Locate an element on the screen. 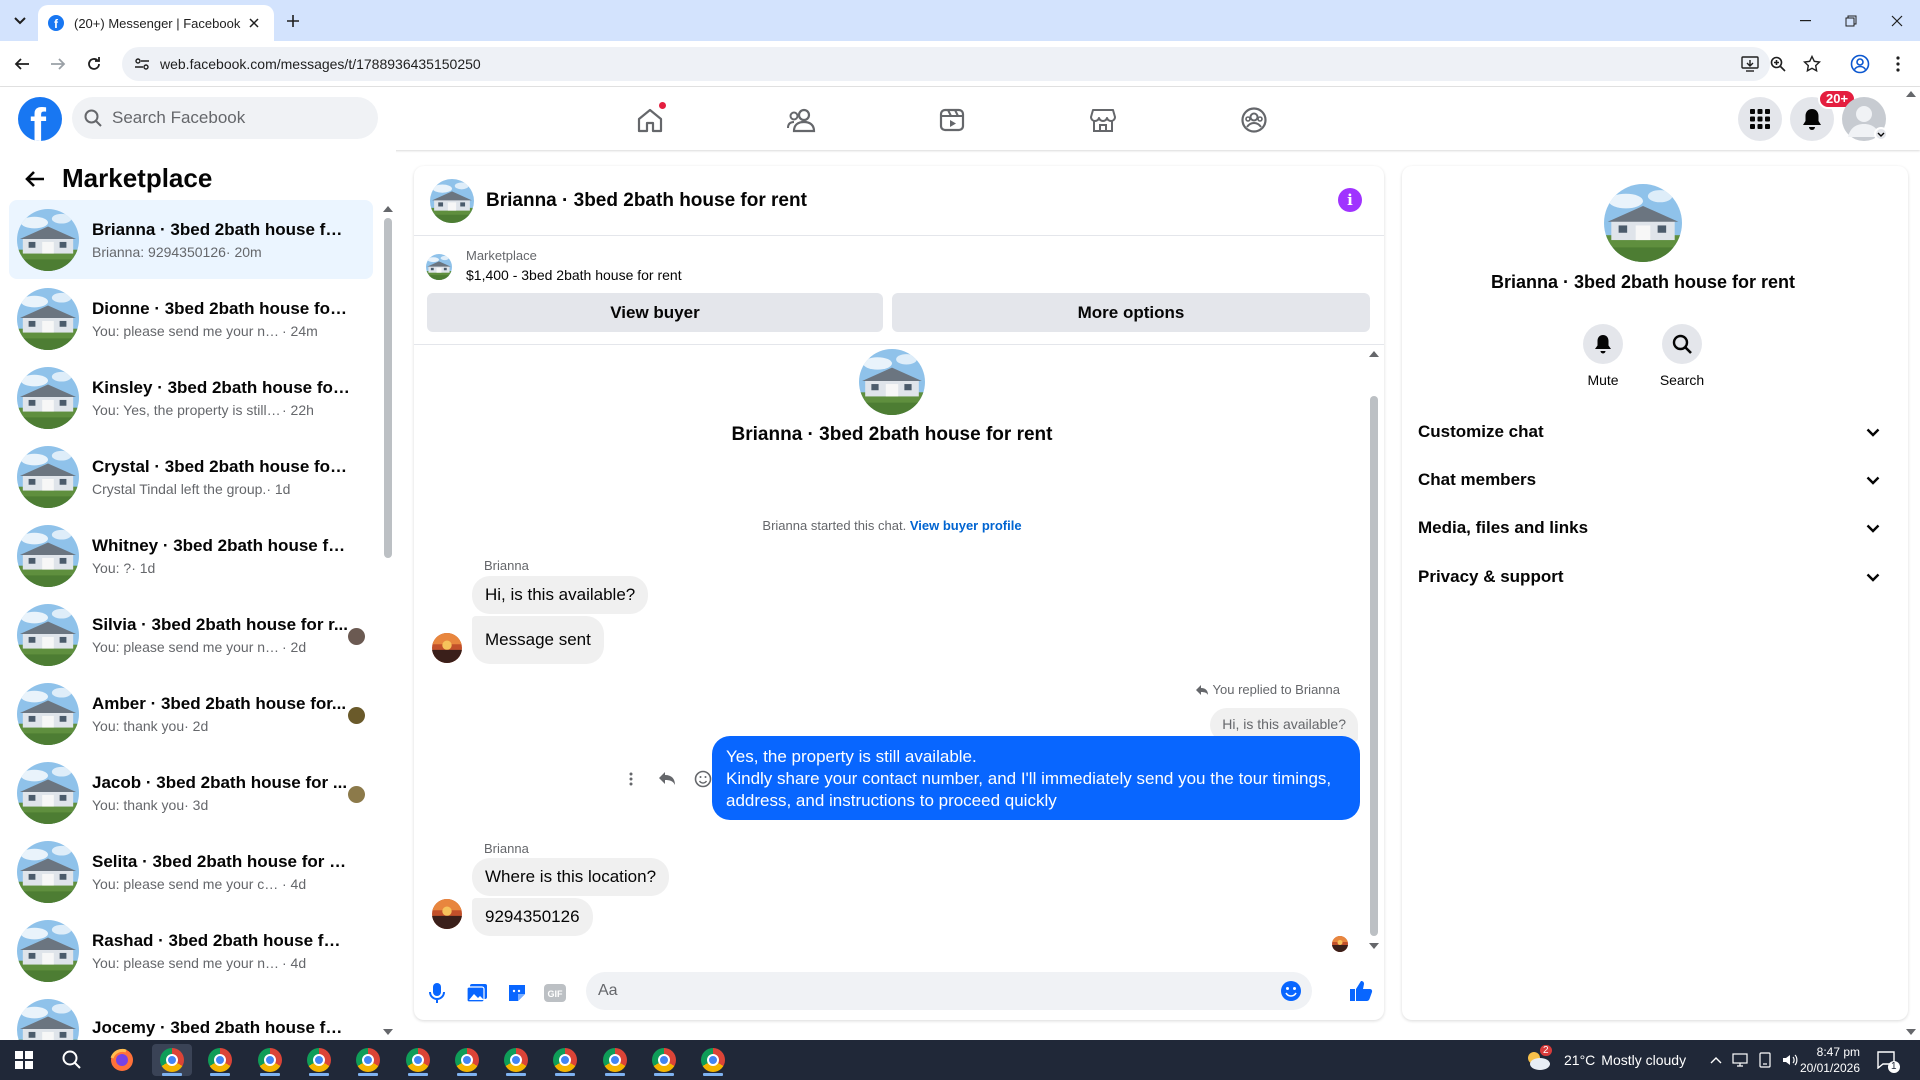  firefox-icon is located at coordinates (122, 1060).